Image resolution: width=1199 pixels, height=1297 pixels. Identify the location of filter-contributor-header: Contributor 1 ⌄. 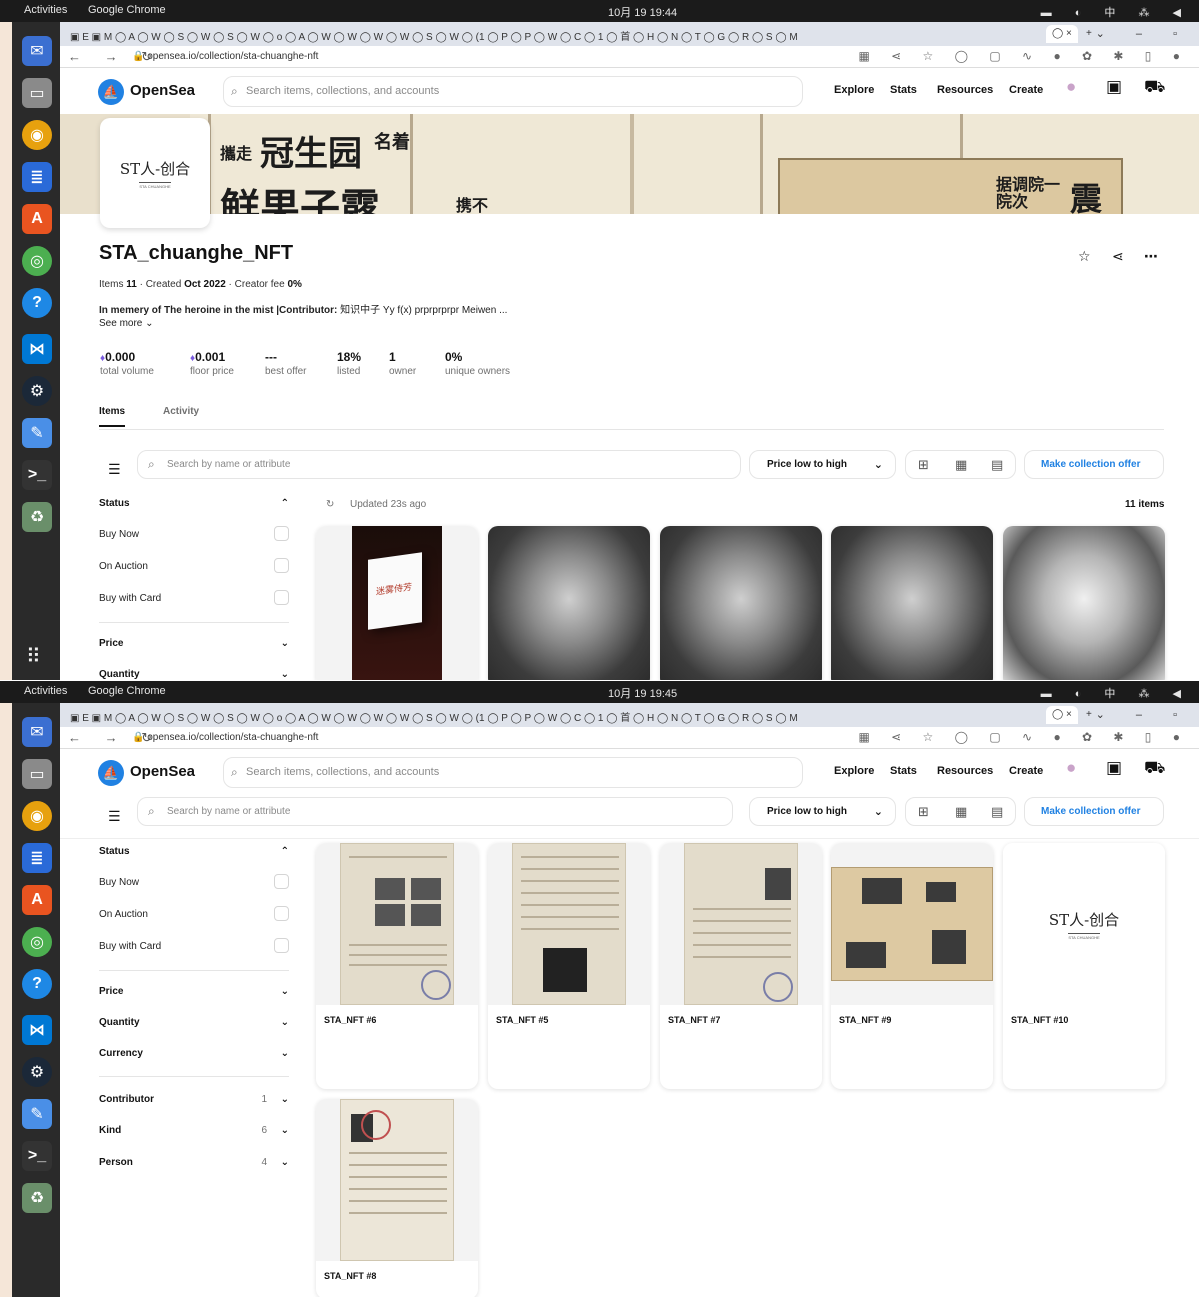
(194, 1099).